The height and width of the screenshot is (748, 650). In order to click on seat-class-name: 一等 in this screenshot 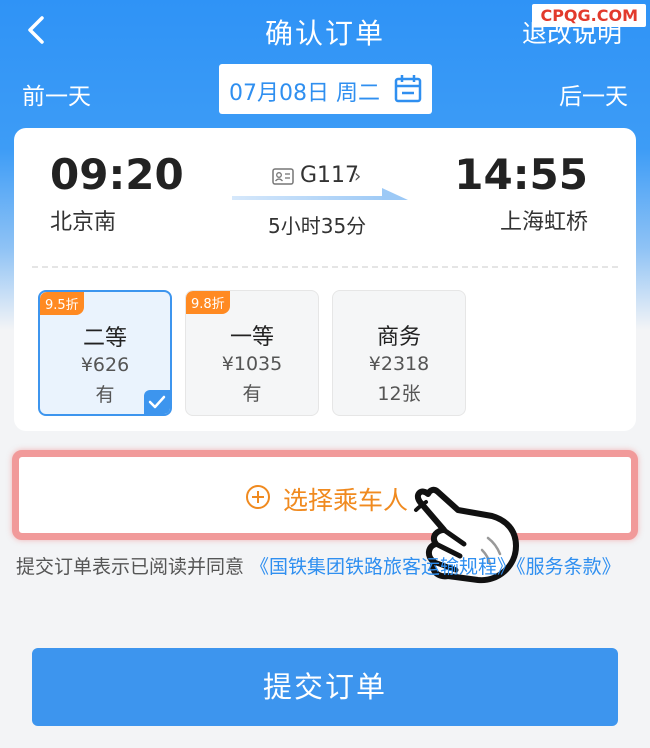, I will do `click(251, 337)`.